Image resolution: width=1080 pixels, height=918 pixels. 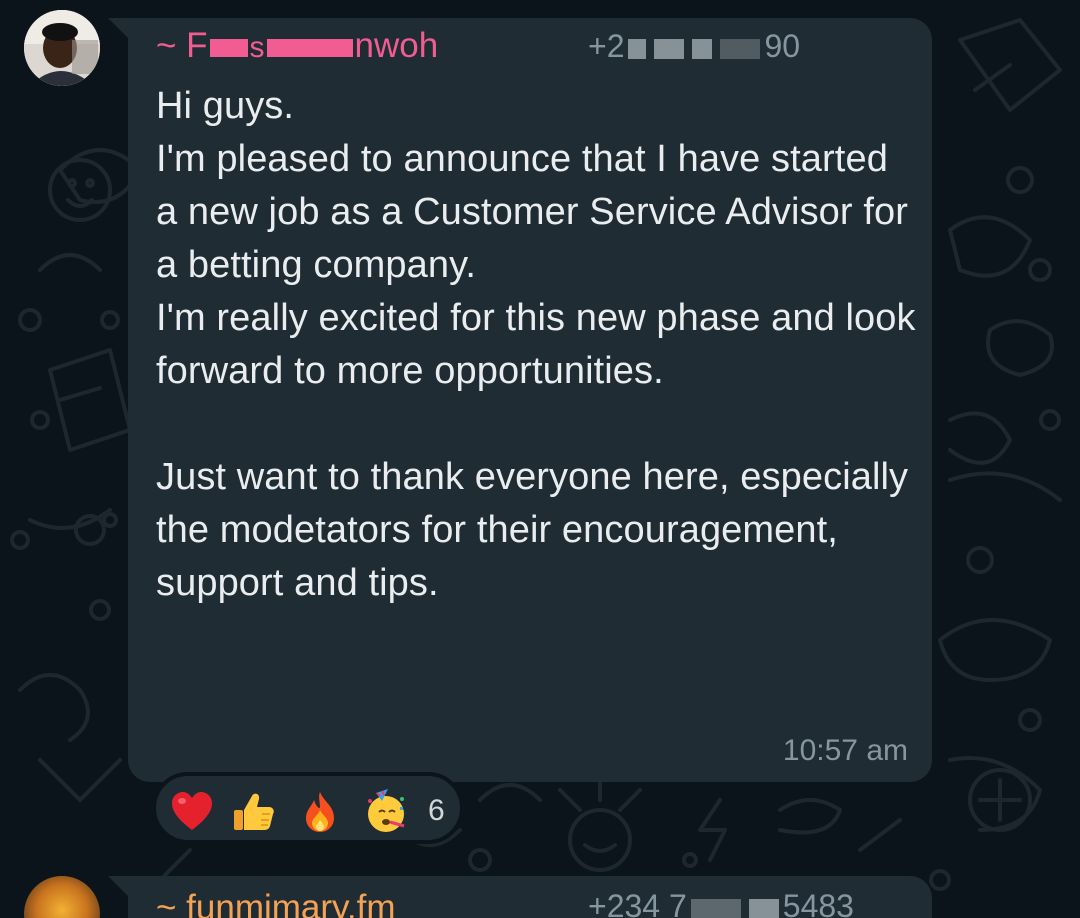 What do you see at coordinates (119, 29) in the screenshot?
I see `bubble-tail` at bounding box center [119, 29].